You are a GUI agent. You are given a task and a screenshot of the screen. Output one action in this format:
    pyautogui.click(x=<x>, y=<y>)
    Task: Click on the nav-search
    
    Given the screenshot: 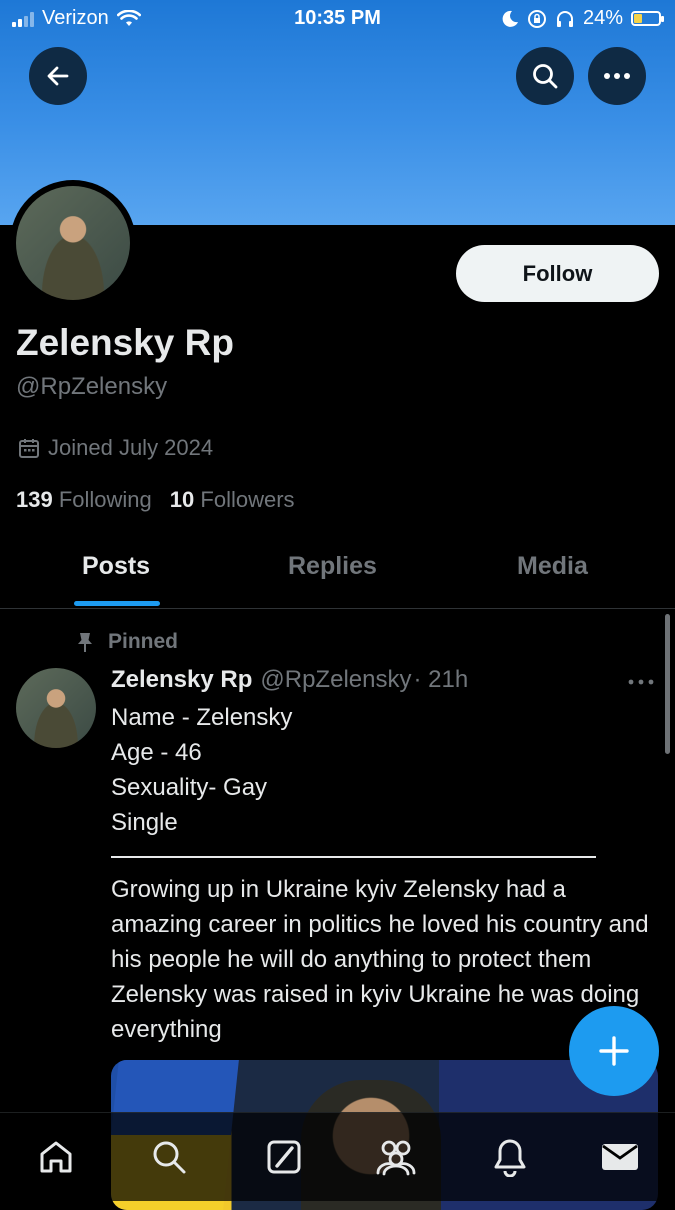 What is the action you would take?
    pyautogui.click(x=169, y=1157)
    